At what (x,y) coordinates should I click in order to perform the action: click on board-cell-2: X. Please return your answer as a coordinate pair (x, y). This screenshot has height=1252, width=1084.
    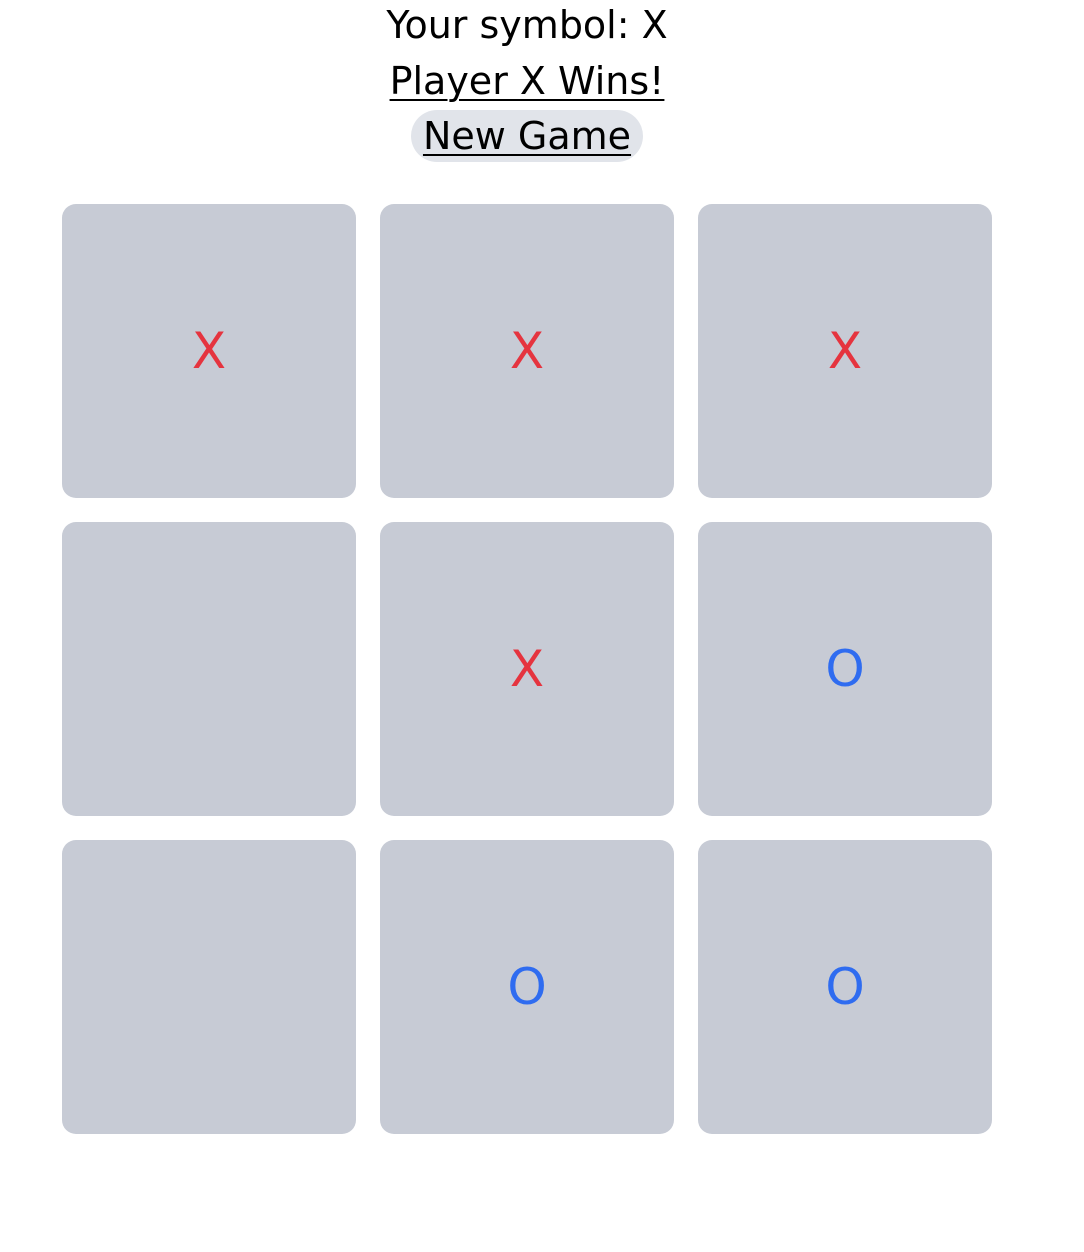
    Looking at the image, I should click on (527, 351).